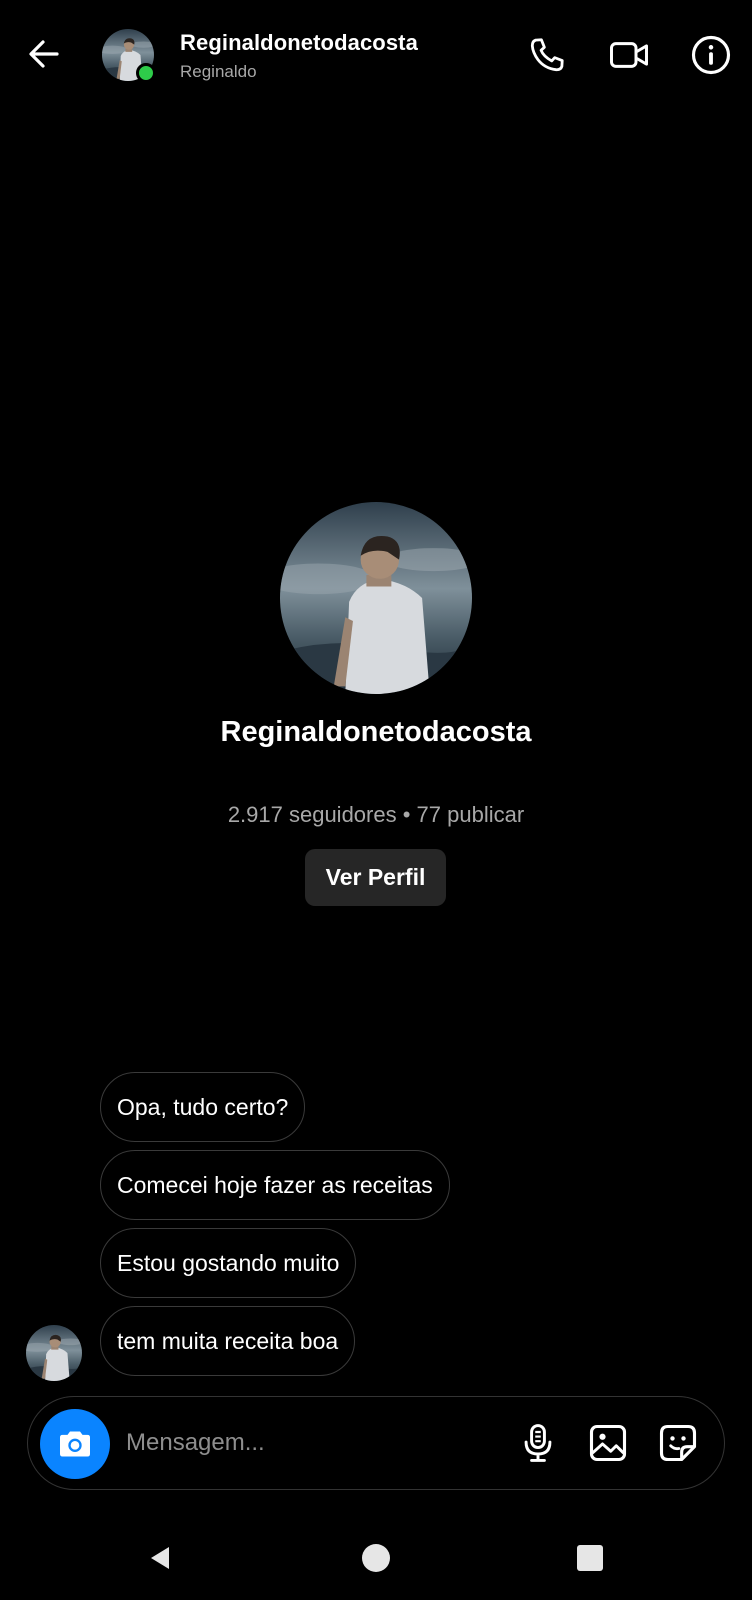  Describe the element at coordinates (376, 1558) in the screenshot. I see `nav-home-icon` at that location.